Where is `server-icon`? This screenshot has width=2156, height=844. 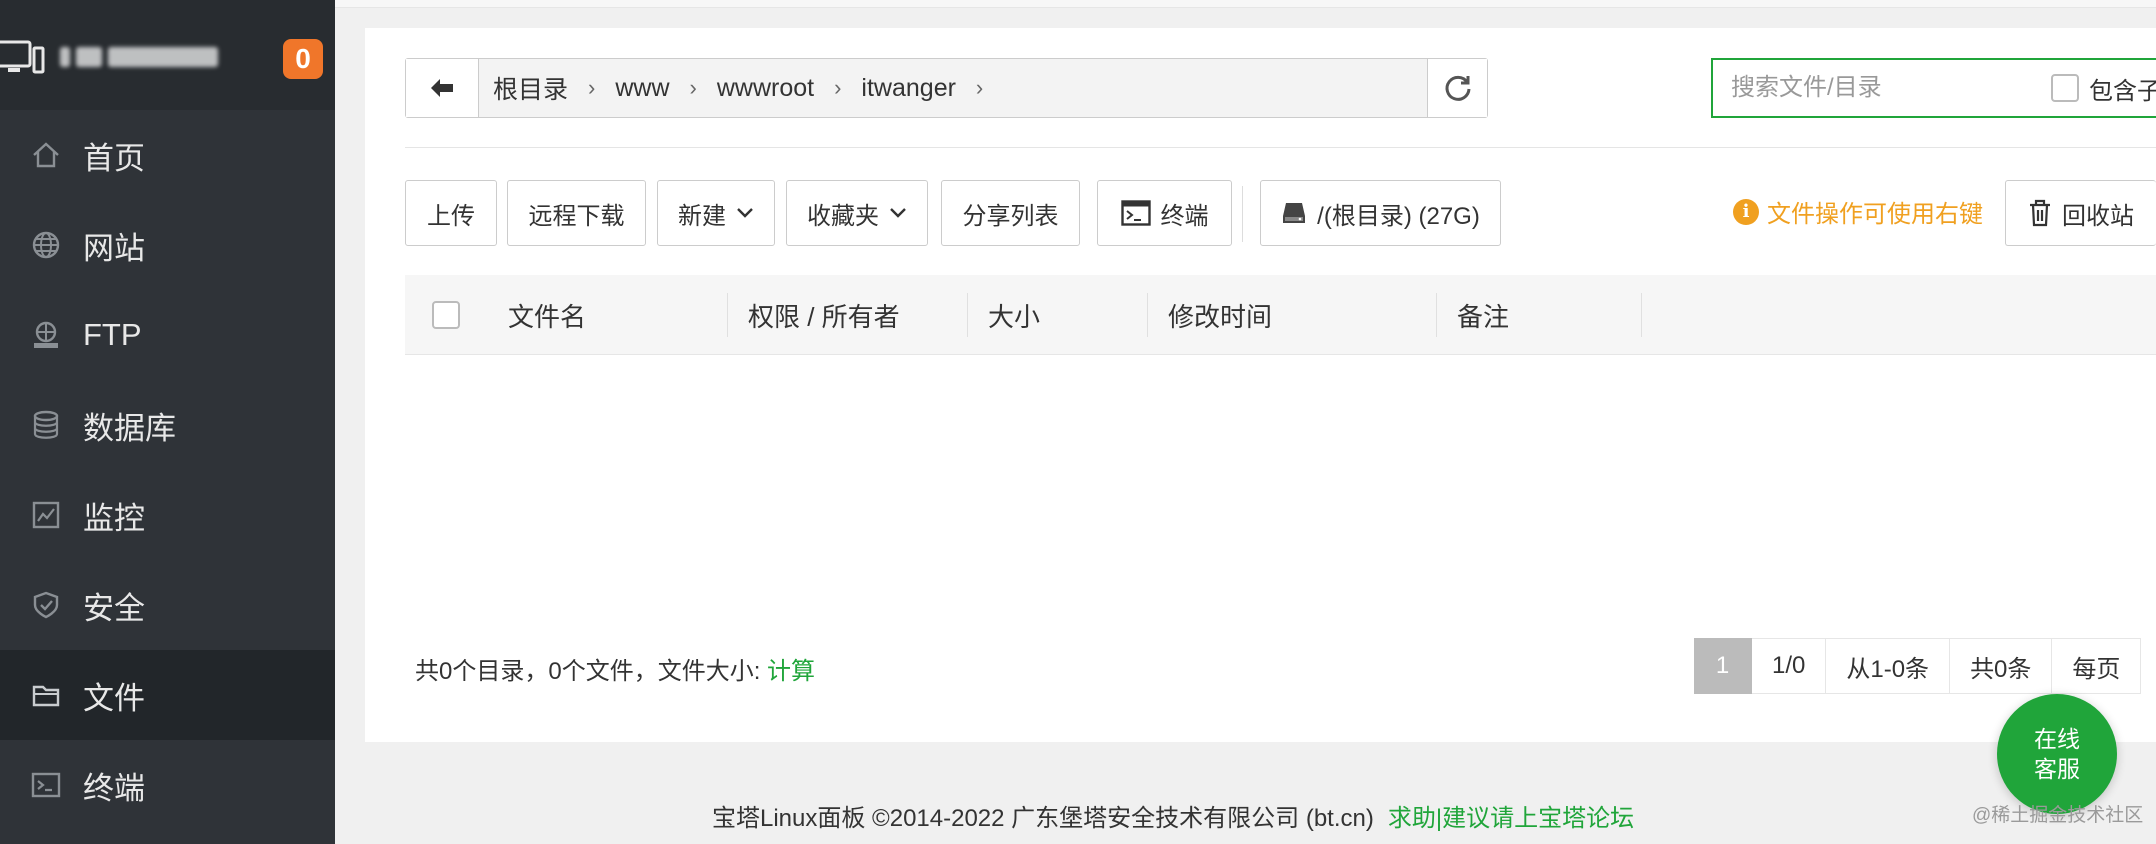
server-icon is located at coordinates (22, 57).